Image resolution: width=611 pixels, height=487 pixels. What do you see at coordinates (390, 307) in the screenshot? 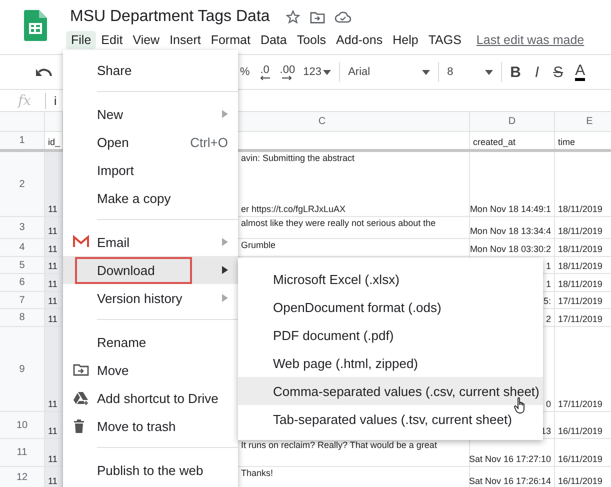
I see `menu-entry: OpenDocument format (.ods)` at bounding box center [390, 307].